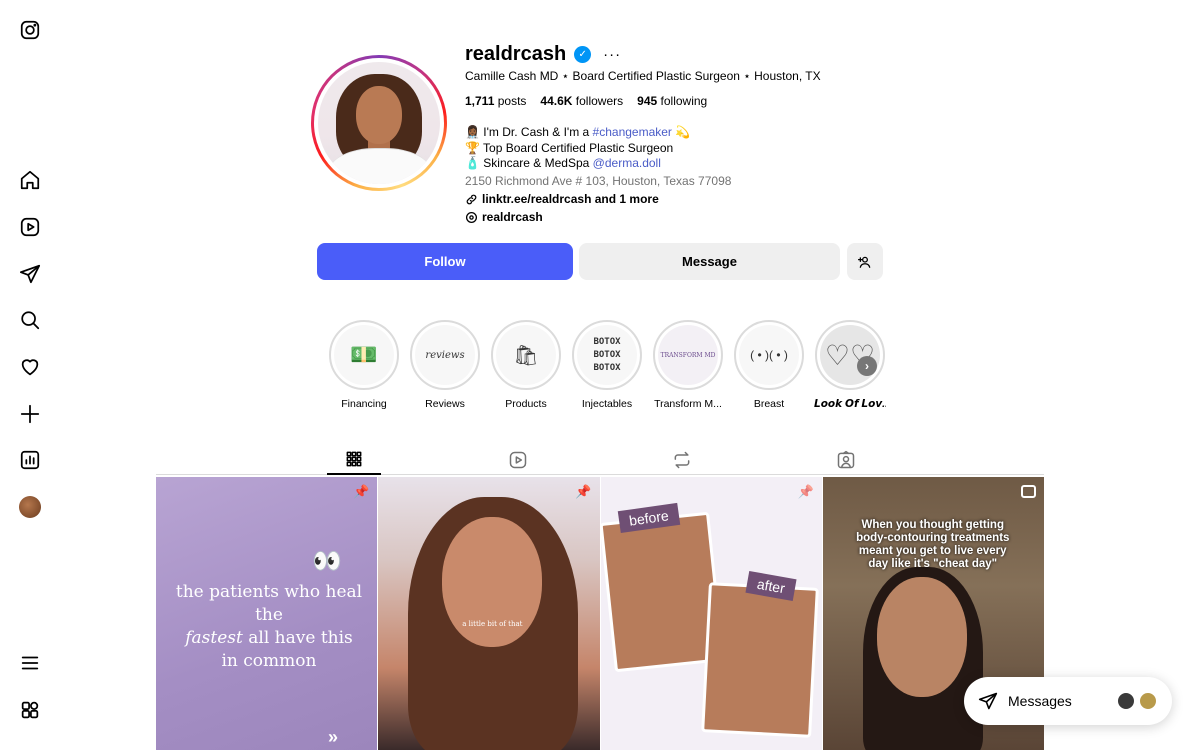 The image size is (1200, 750). Describe the element at coordinates (526, 355) in the screenshot. I see `highlight-thumbnail: 🛍` at that location.